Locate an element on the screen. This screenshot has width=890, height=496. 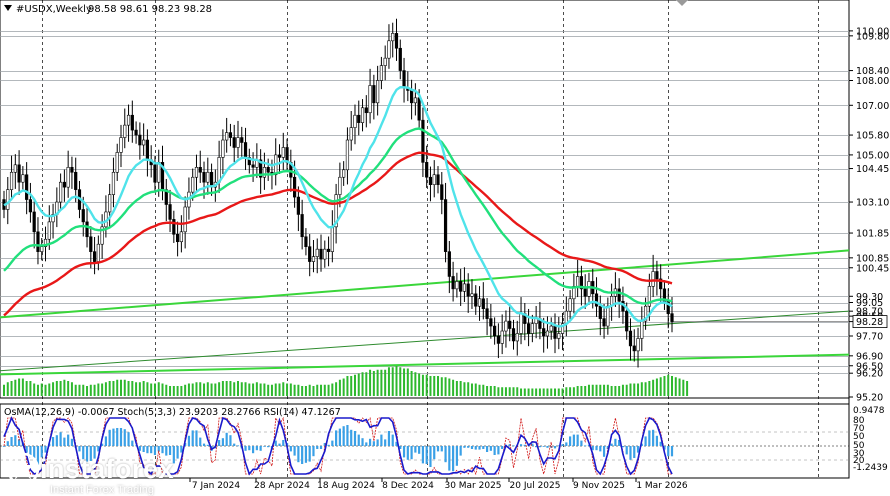
price-label: 96.20 is located at coordinates (869, 374).